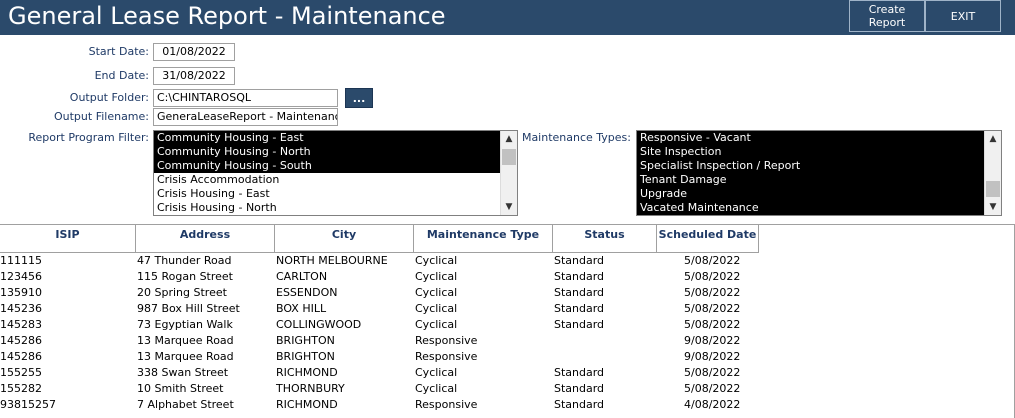  Describe the element at coordinates (121, 75) in the screenshot. I see `end-date-label: End Date:` at that location.